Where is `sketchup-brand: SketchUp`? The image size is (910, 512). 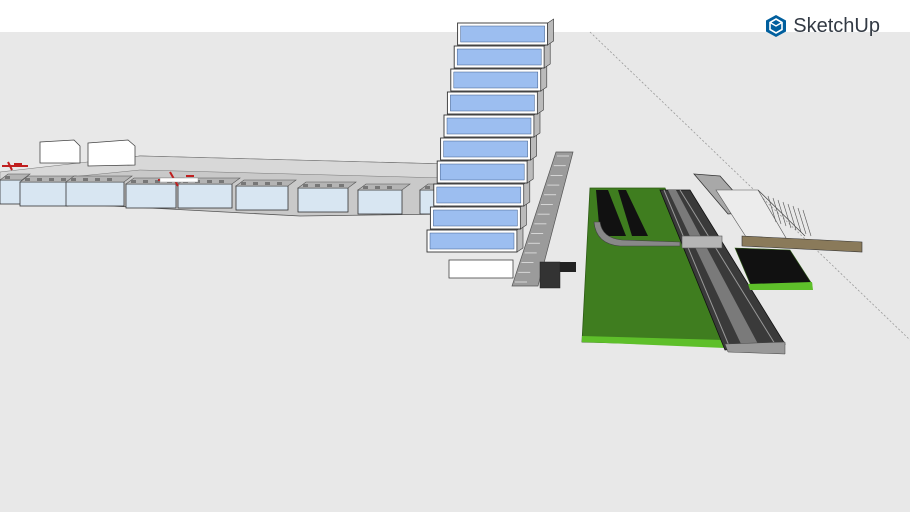
sketchup-brand: SketchUp is located at coordinates (822, 26).